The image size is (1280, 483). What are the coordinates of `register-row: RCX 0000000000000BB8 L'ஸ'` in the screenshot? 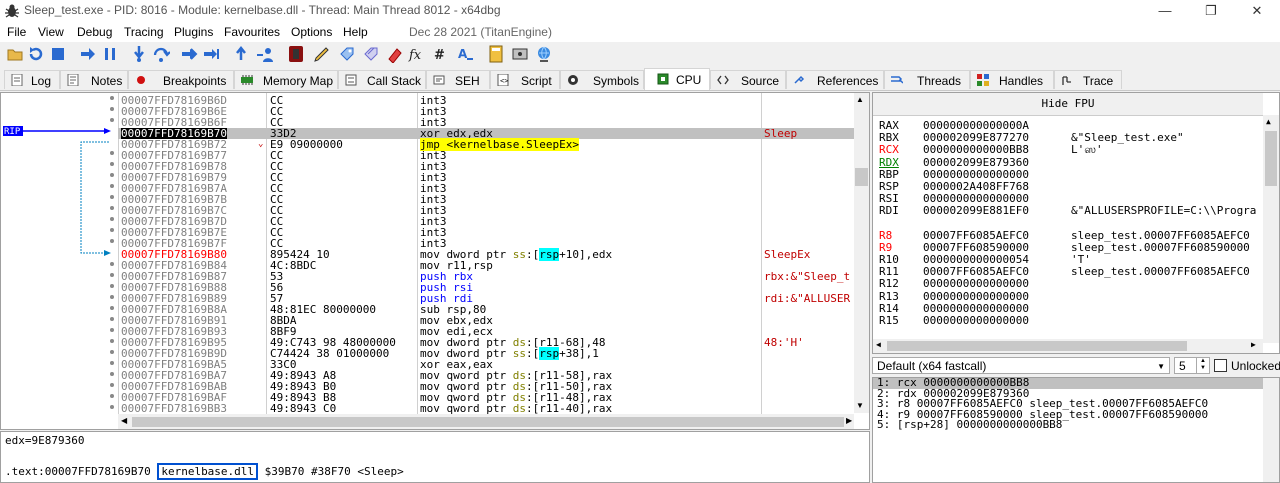 It's located at (1074, 150).